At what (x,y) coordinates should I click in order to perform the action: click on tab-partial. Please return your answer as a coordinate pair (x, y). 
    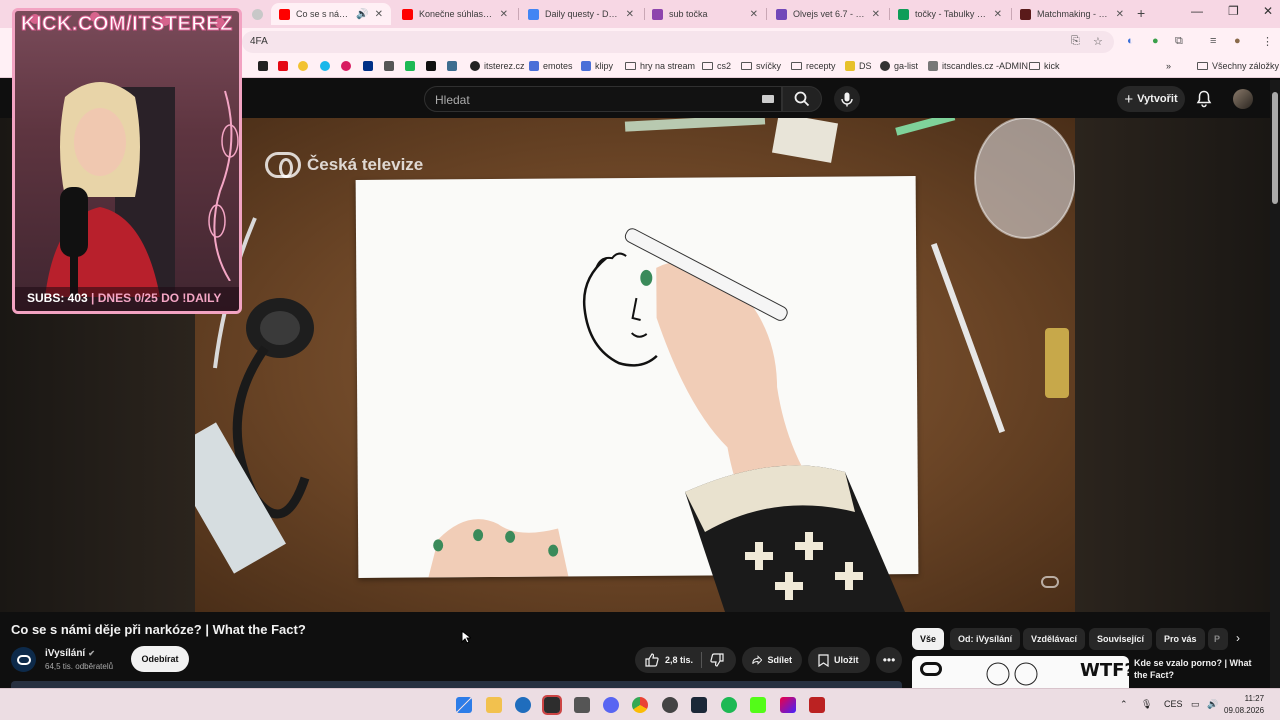
    Looking at the image, I should click on (255, 14).